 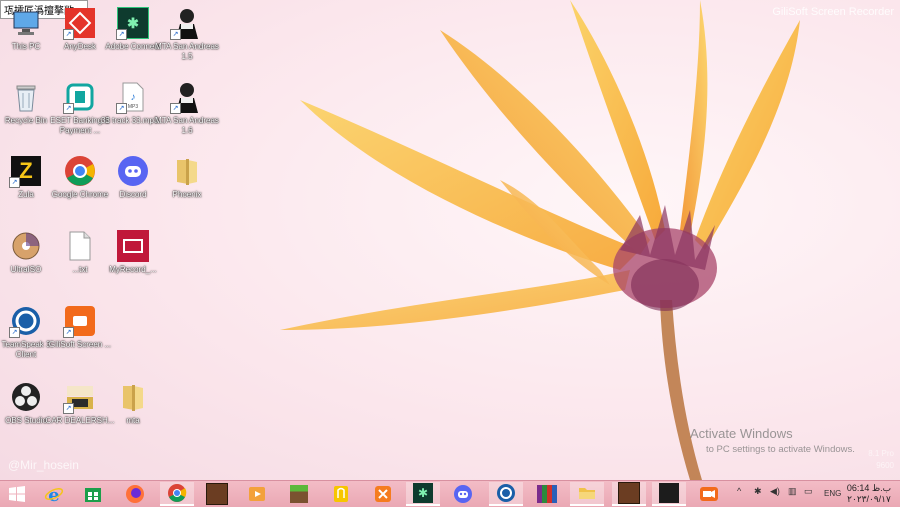 I want to click on taskbar-media-player, so click(x=257, y=494).